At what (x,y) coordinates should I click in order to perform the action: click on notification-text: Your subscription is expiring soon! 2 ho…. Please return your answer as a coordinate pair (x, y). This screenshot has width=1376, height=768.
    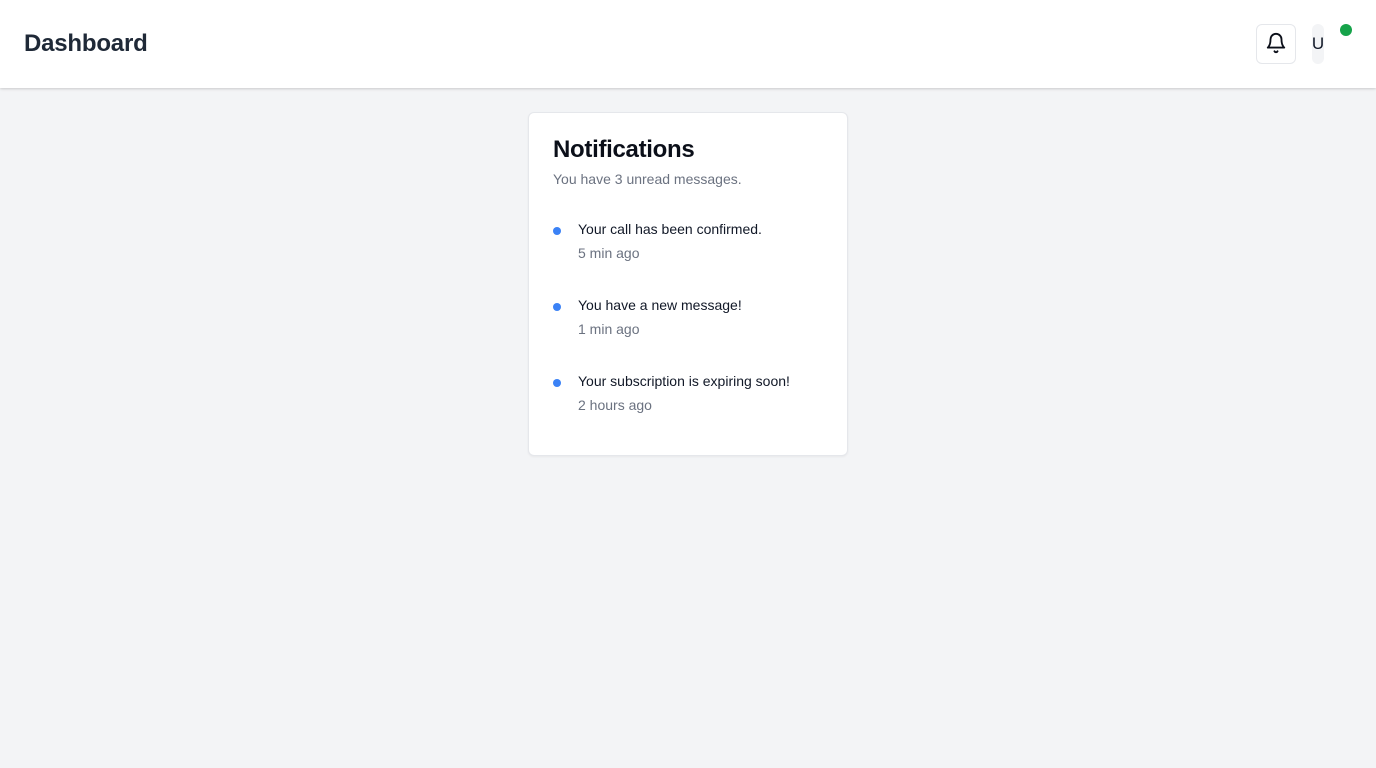
    Looking at the image, I should click on (684, 393).